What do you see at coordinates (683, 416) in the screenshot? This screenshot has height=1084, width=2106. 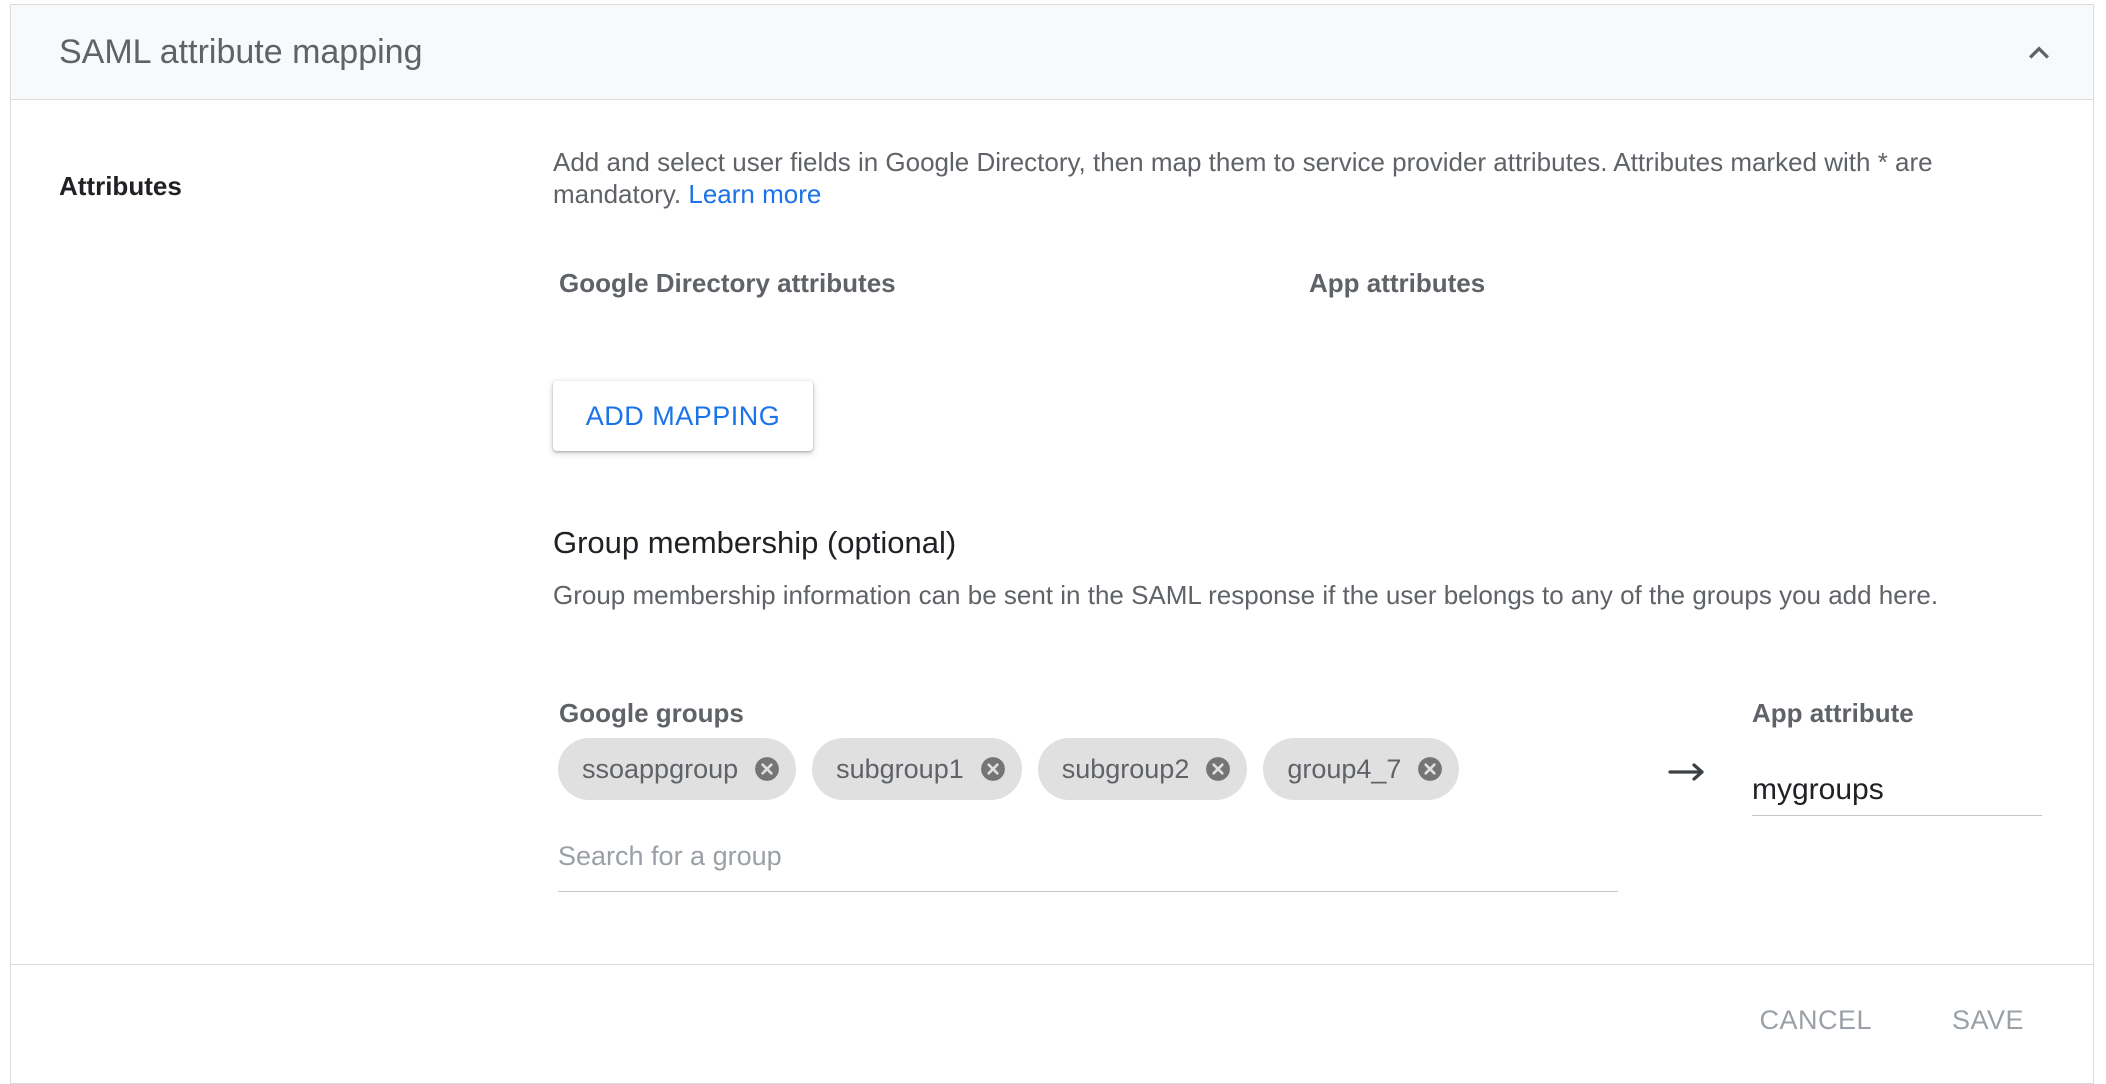 I see `add-mapping-button: ADD MAPPING` at bounding box center [683, 416].